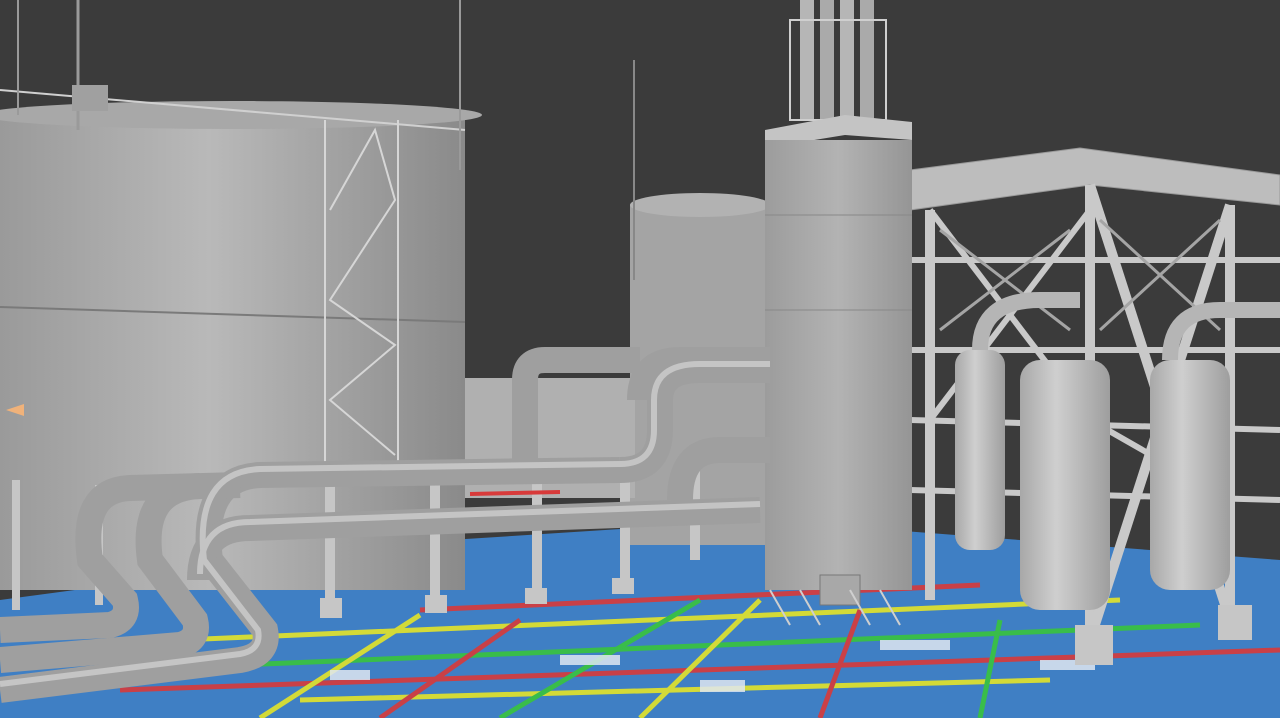  I want to click on red-conduit, so click(515, 493).